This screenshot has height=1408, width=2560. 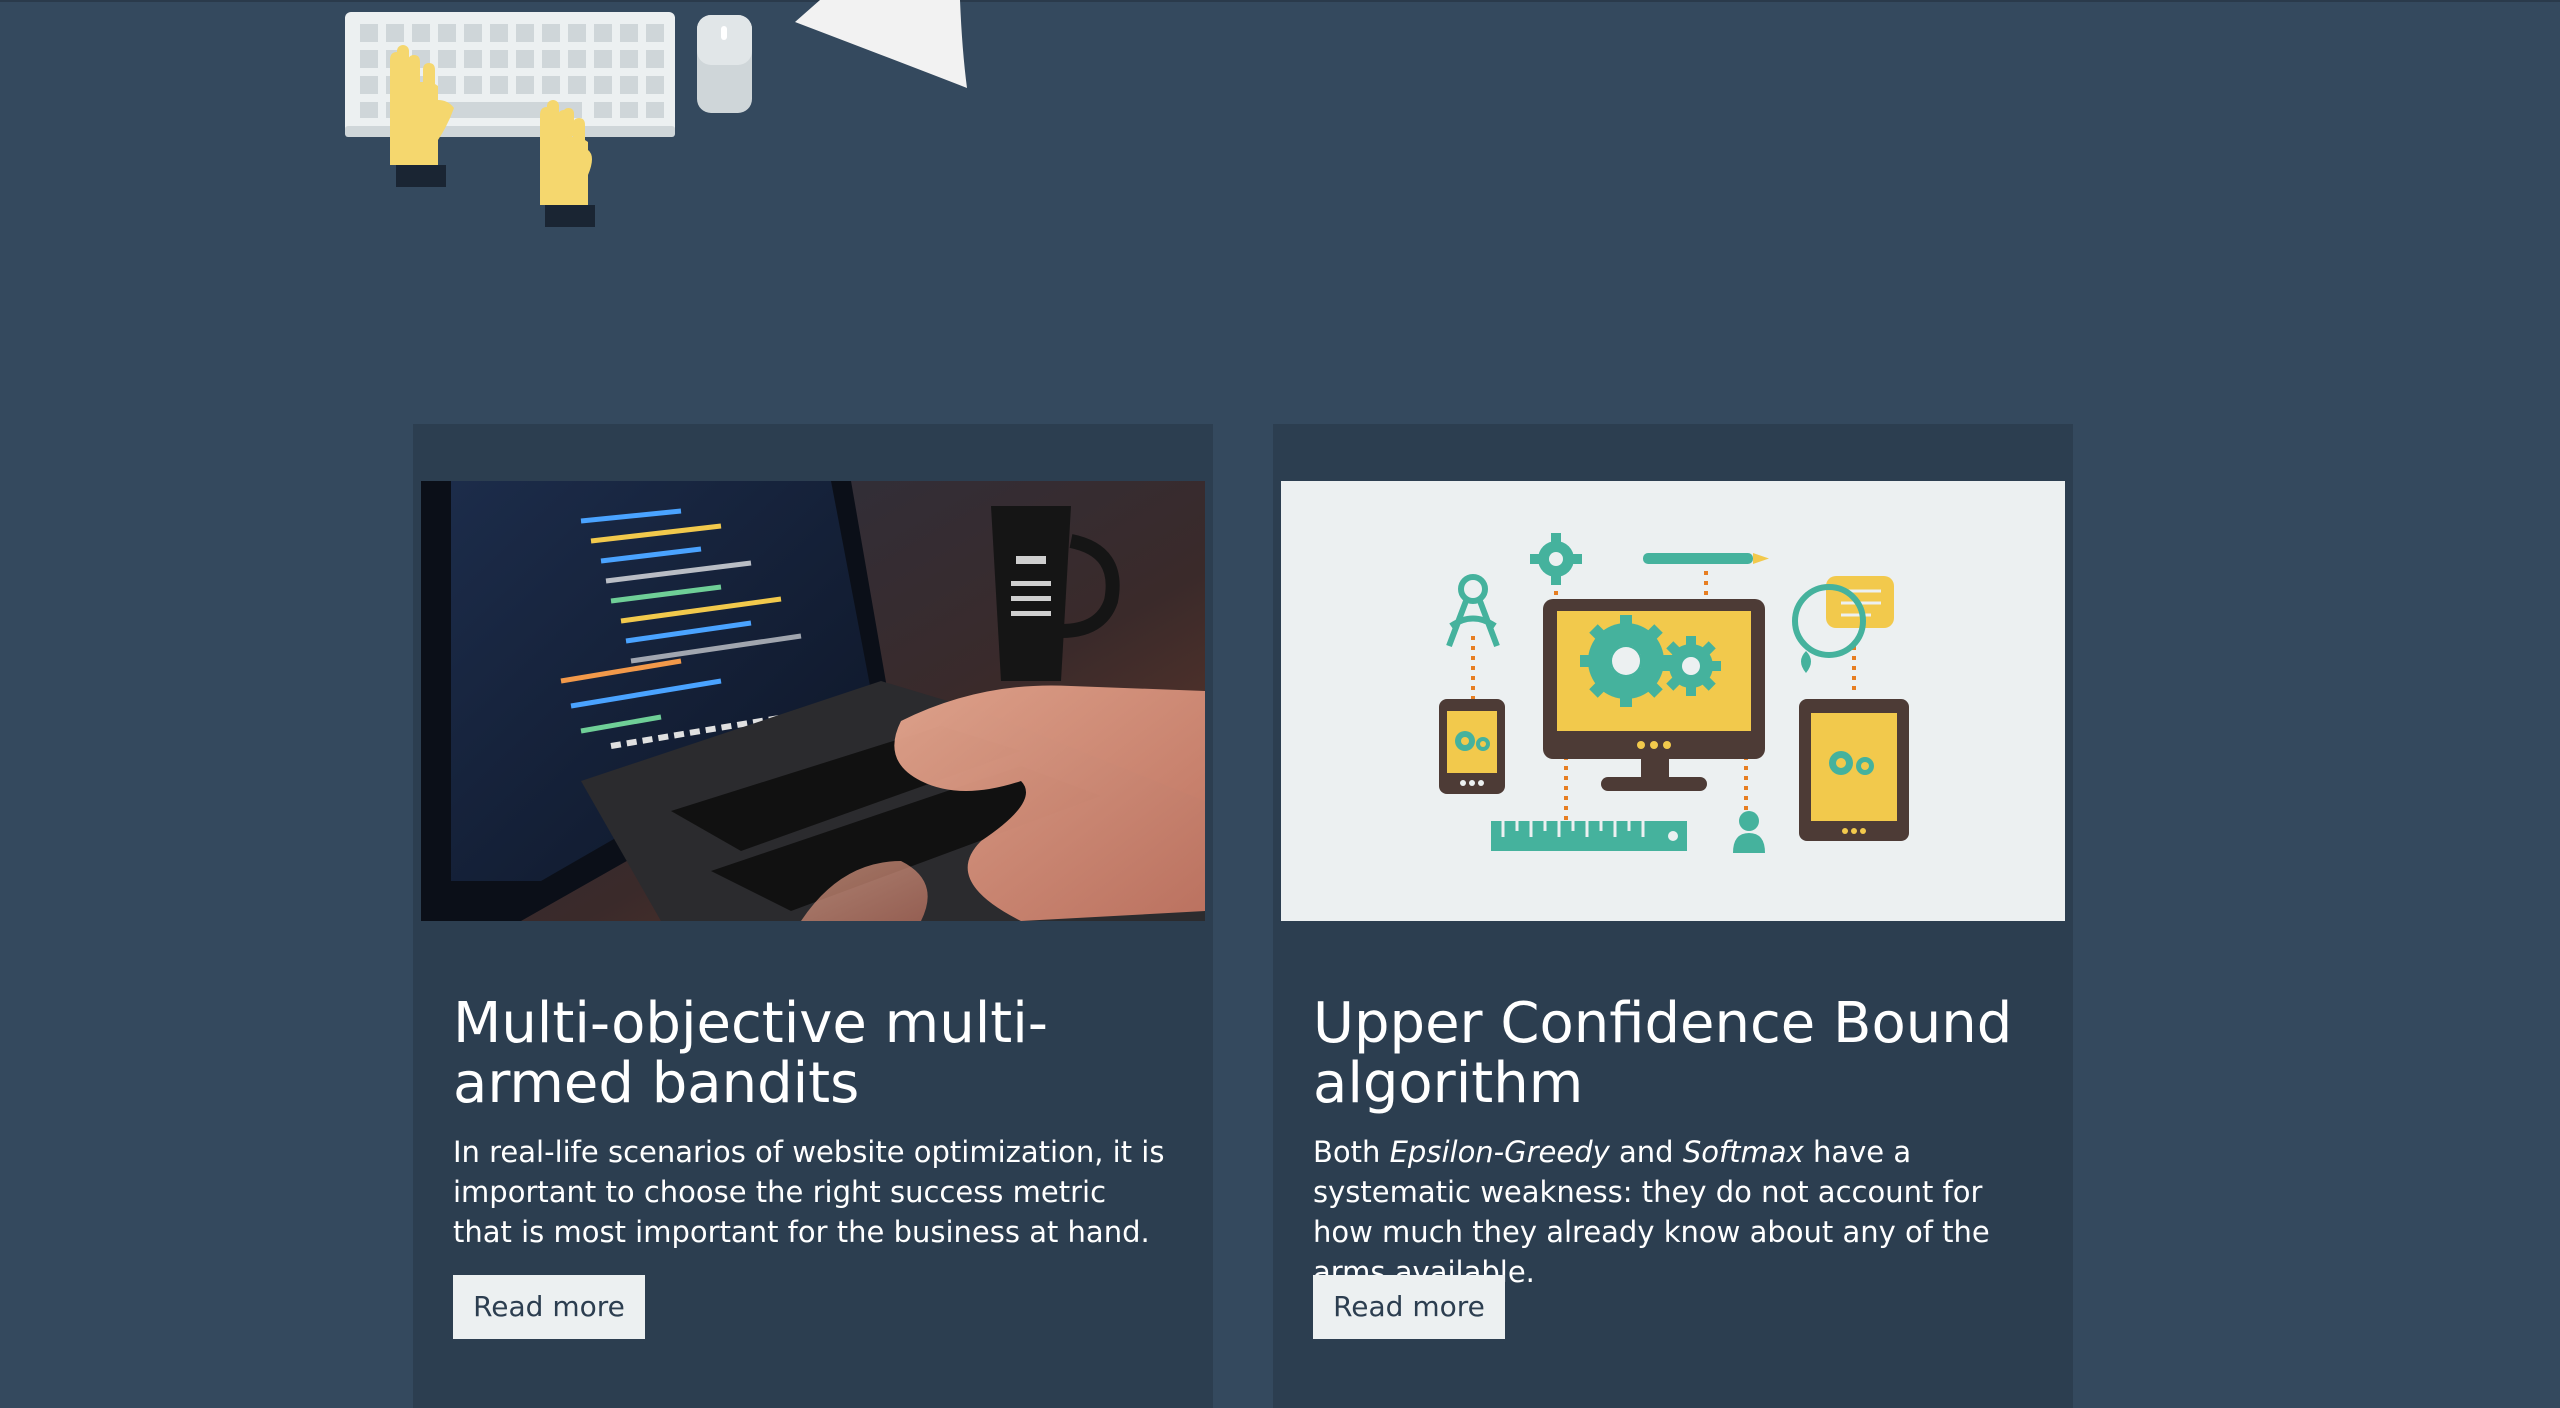 What do you see at coordinates (1673, 701) in the screenshot?
I see `devices-gears-illustration` at bounding box center [1673, 701].